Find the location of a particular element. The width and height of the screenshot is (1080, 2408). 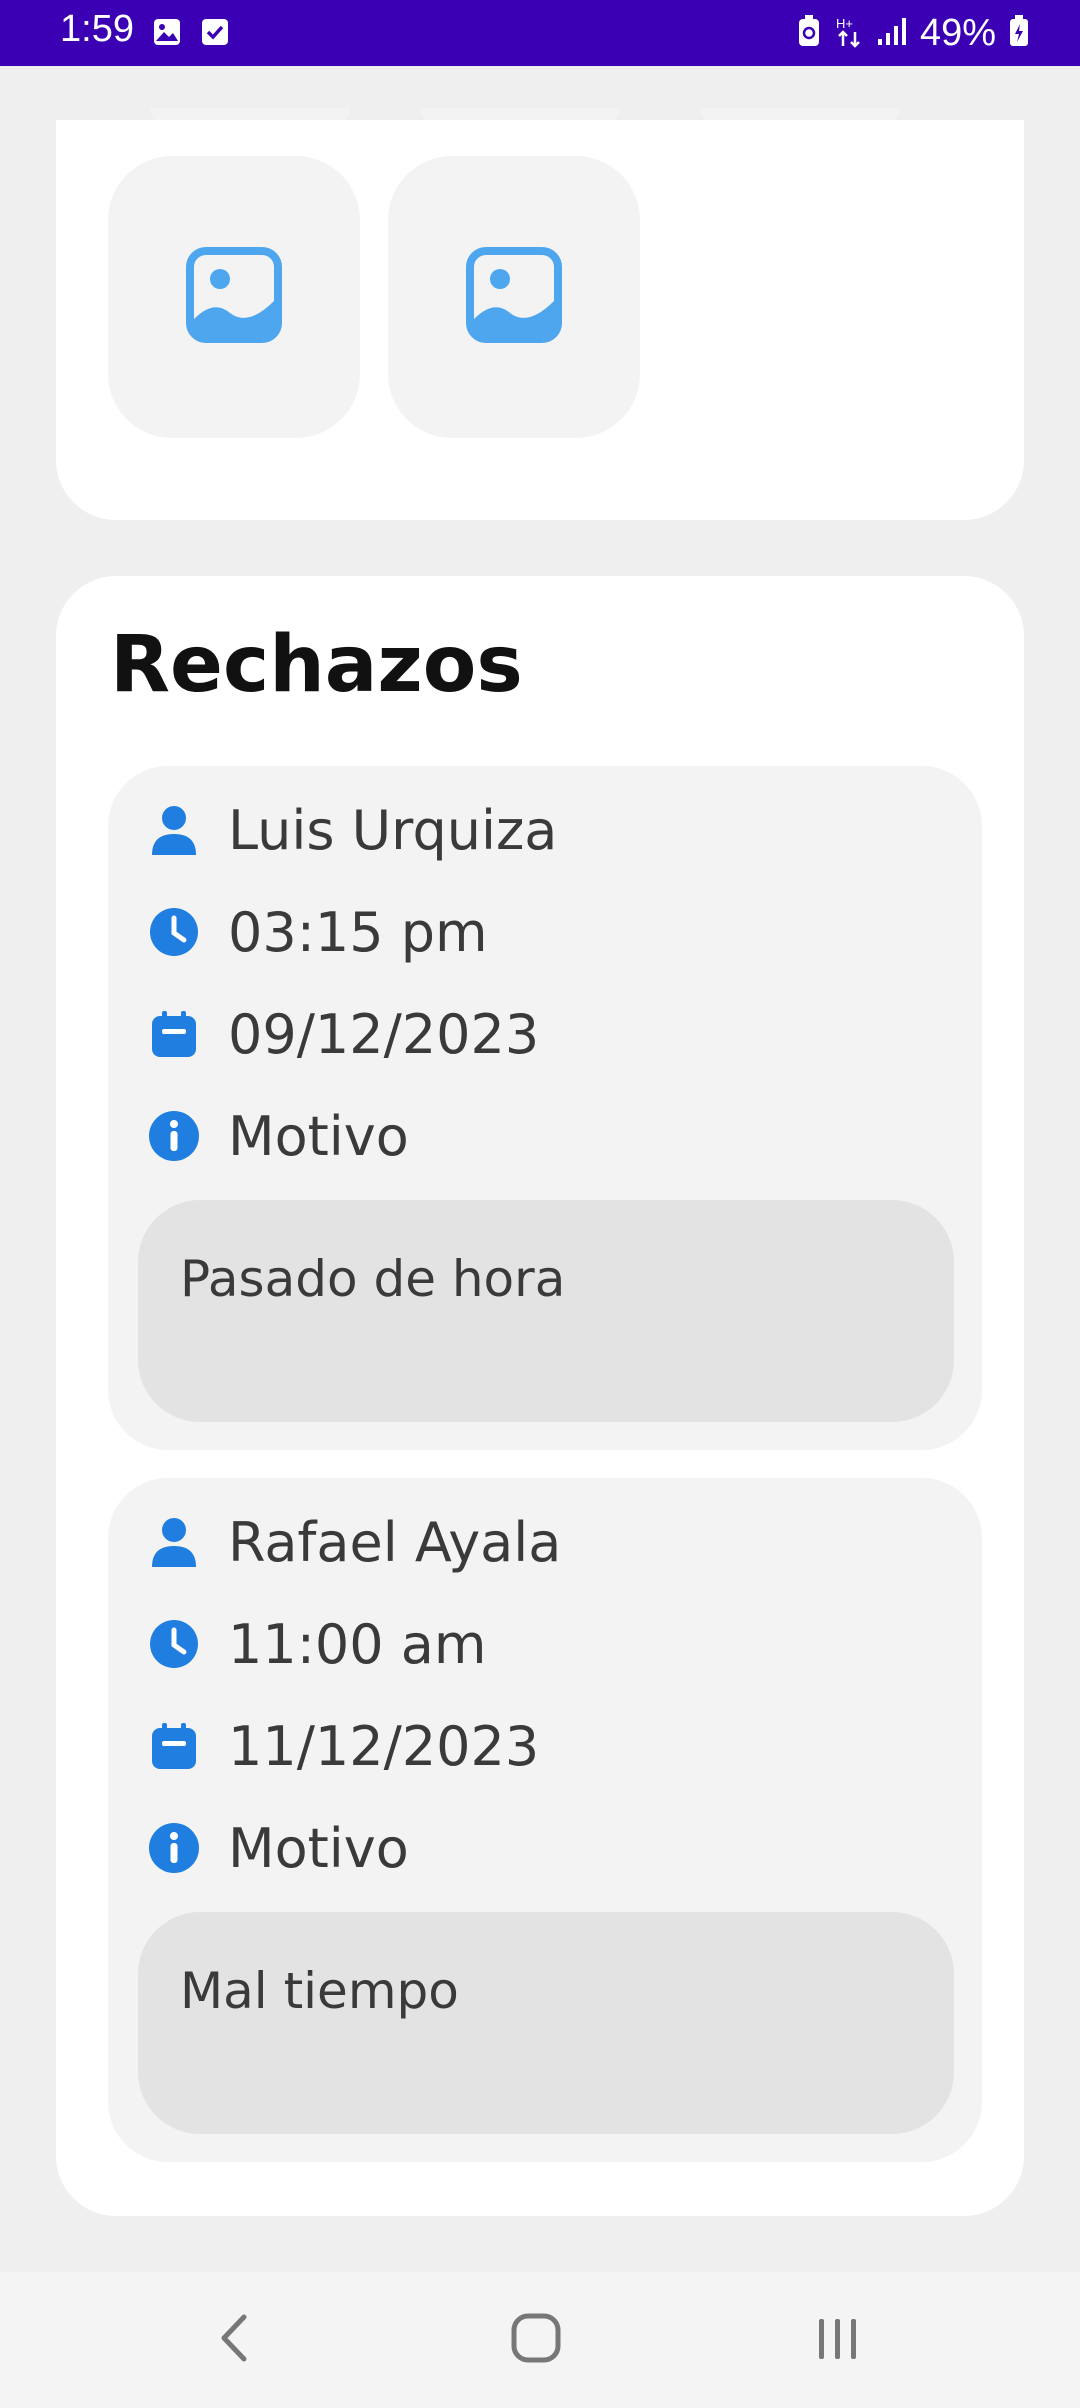

entry-time-row: 11:00 am is located at coordinates (317, 1644).